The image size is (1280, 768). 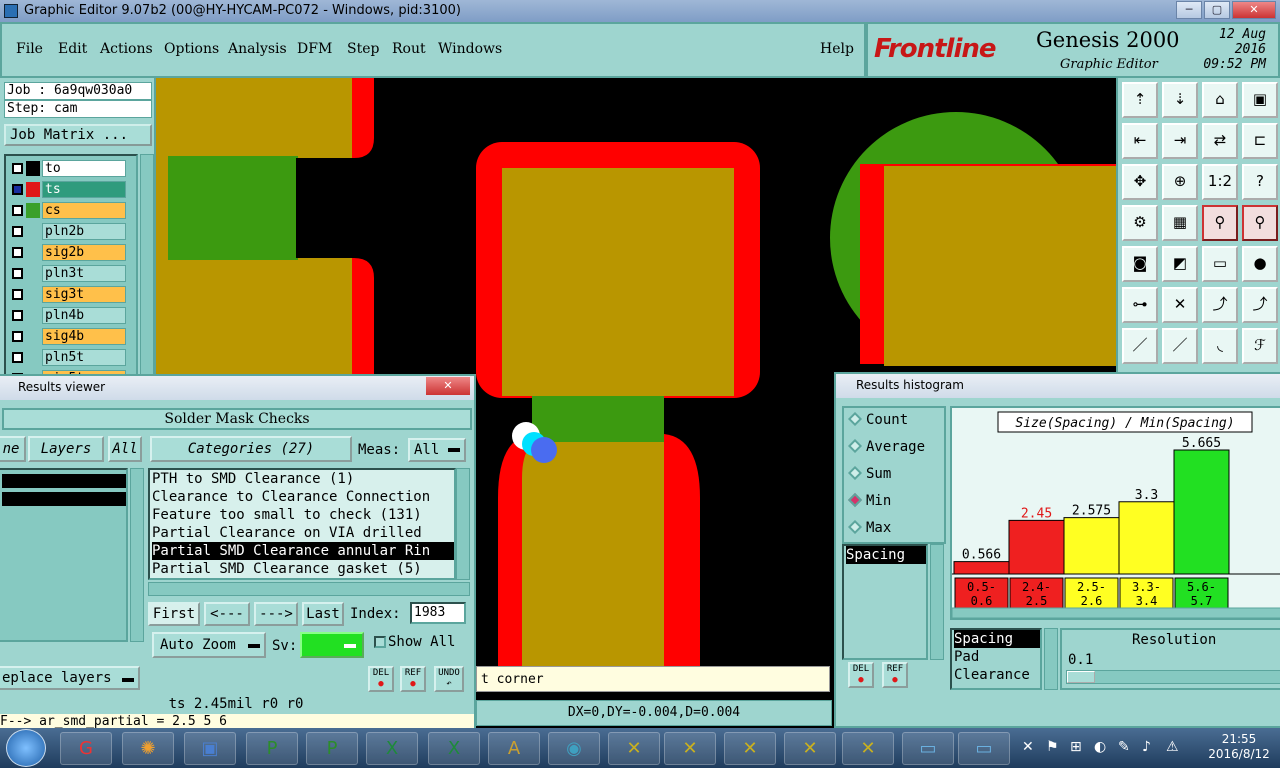 What do you see at coordinates (84, 294) in the screenshot?
I see `layer-name: sig3t` at bounding box center [84, 294].